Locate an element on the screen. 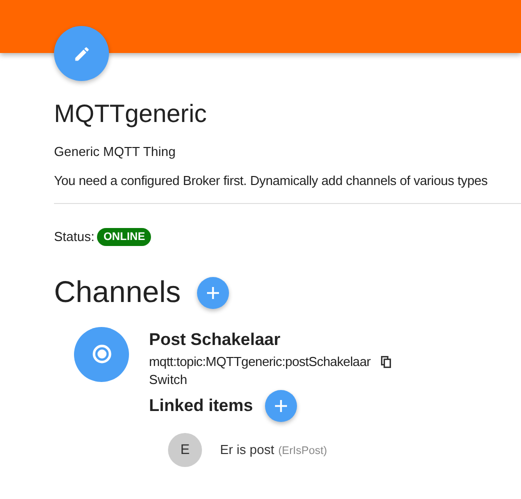 This screenshot has height=499, width=521. add-linked-item-button is located at coordinates (280, 406).